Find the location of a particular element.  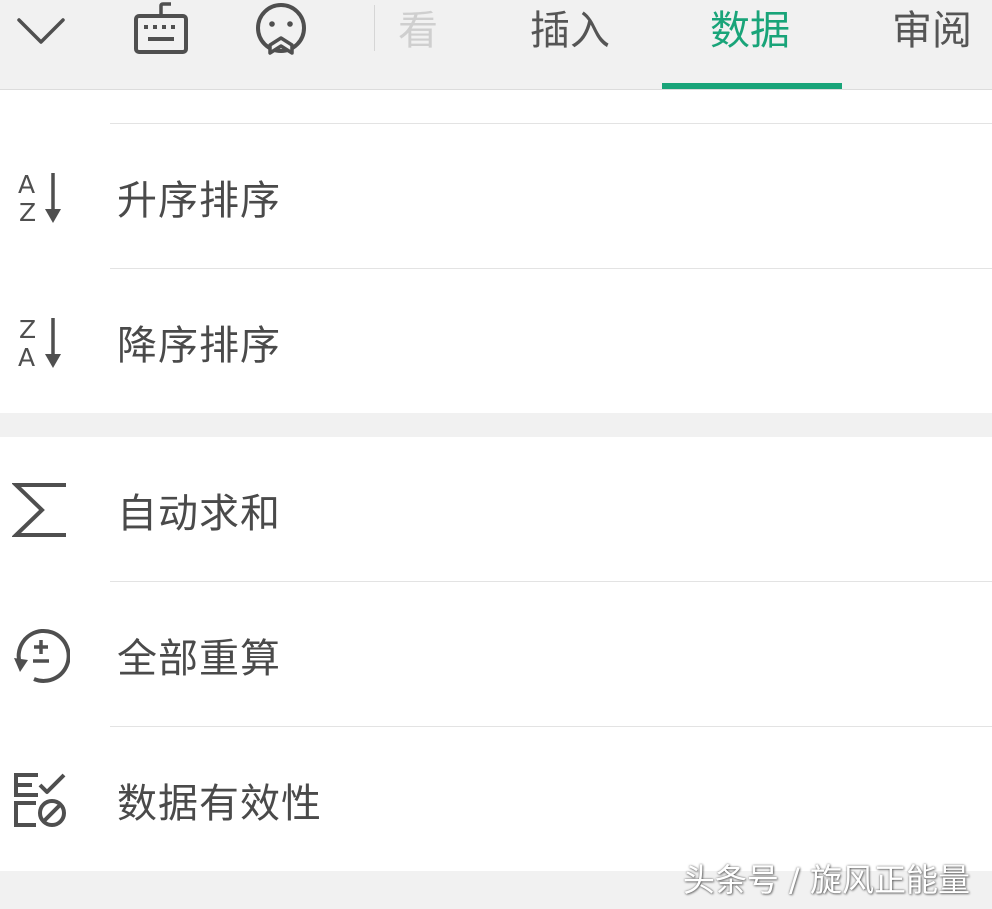

menu-item-label: 降序排序 is located at coordinates (199, 345).